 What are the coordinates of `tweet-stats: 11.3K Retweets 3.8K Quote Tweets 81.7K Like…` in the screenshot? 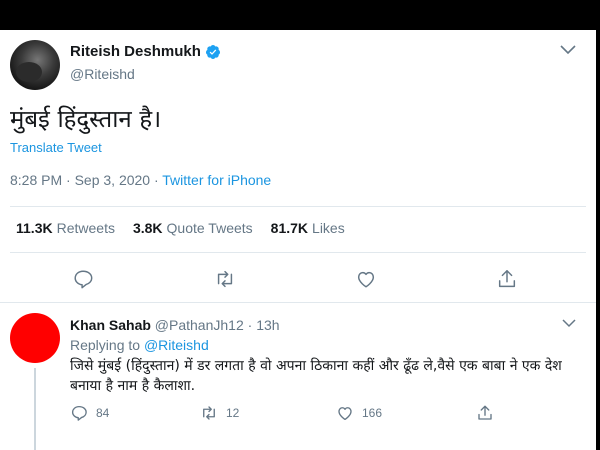 It's located at (180, 228).